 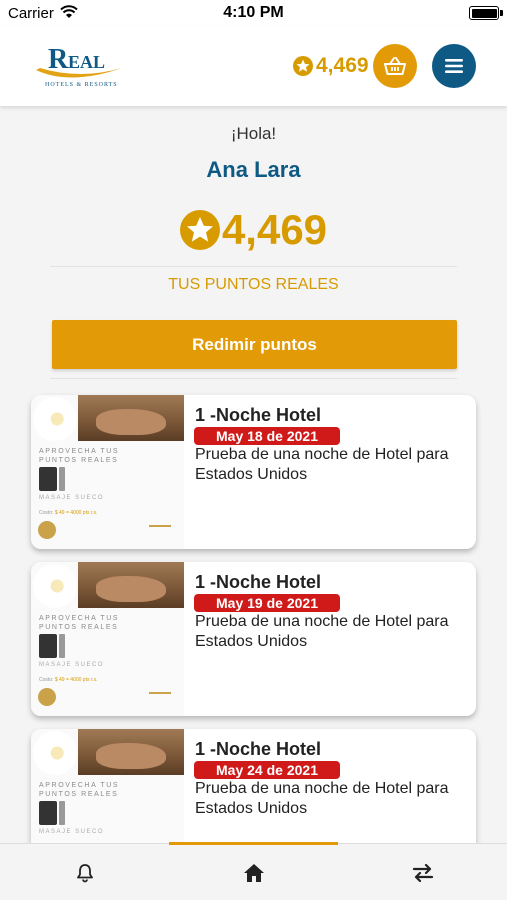 I want to click on basket-icon, so click(x=395, y=66).